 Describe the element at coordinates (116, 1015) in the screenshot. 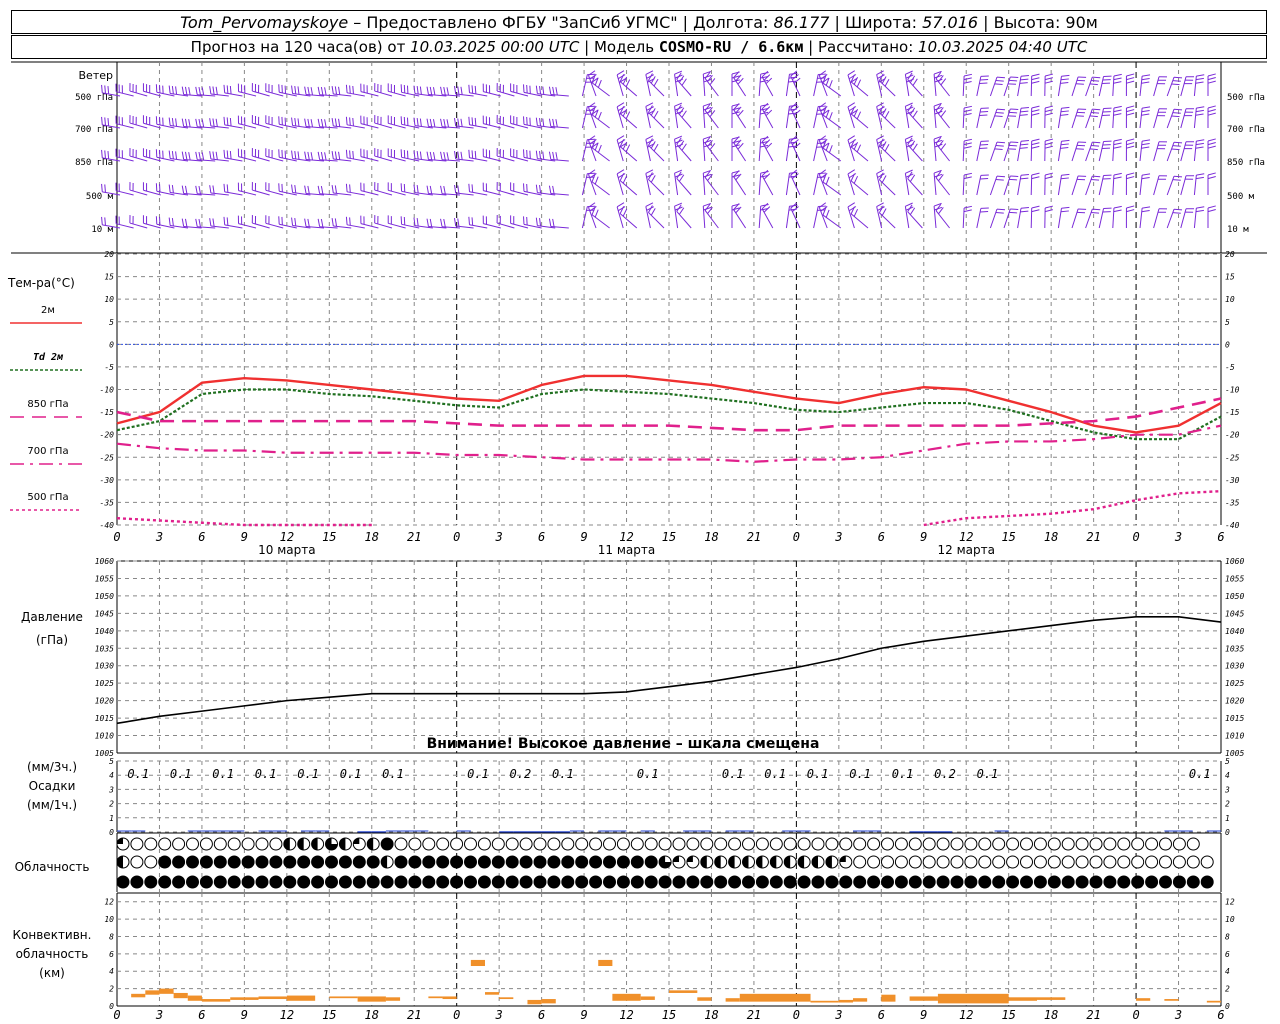

I see `conv-xtick: 0` at that location.